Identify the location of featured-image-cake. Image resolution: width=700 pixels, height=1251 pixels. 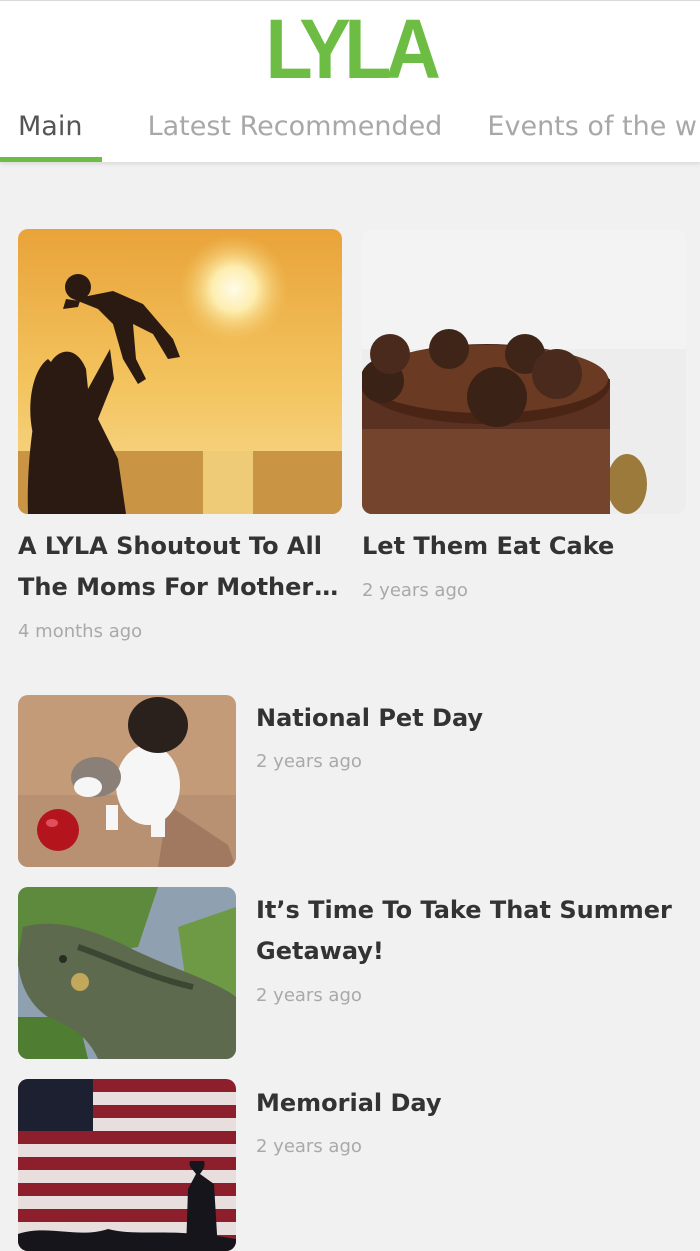
(524, 371).